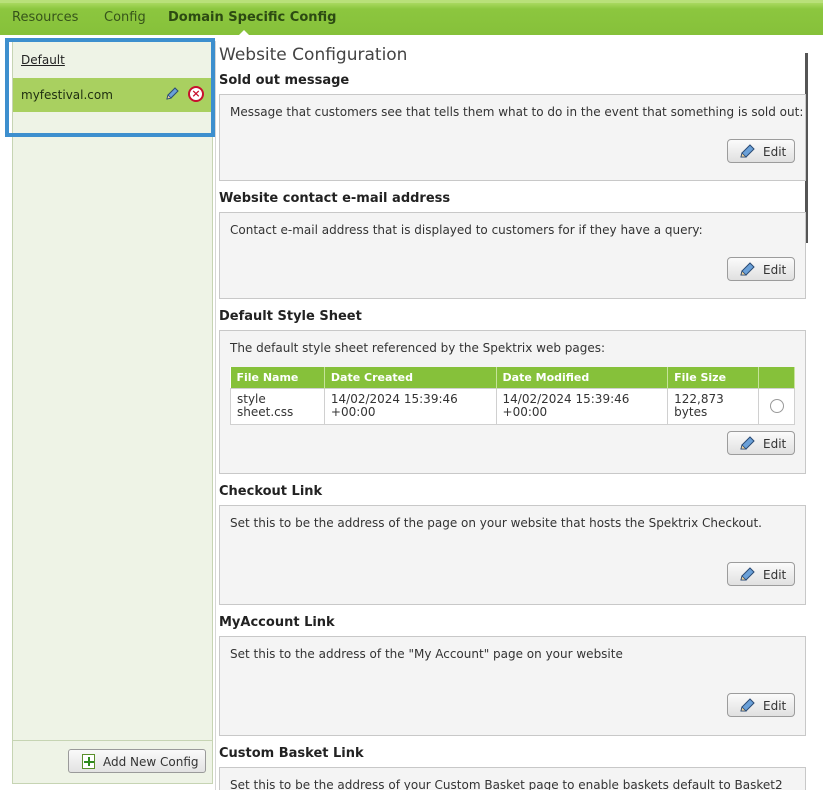 This screenshot has width=823, height=790. I want to click on page-title: Website Configuration, so click(313, 55).